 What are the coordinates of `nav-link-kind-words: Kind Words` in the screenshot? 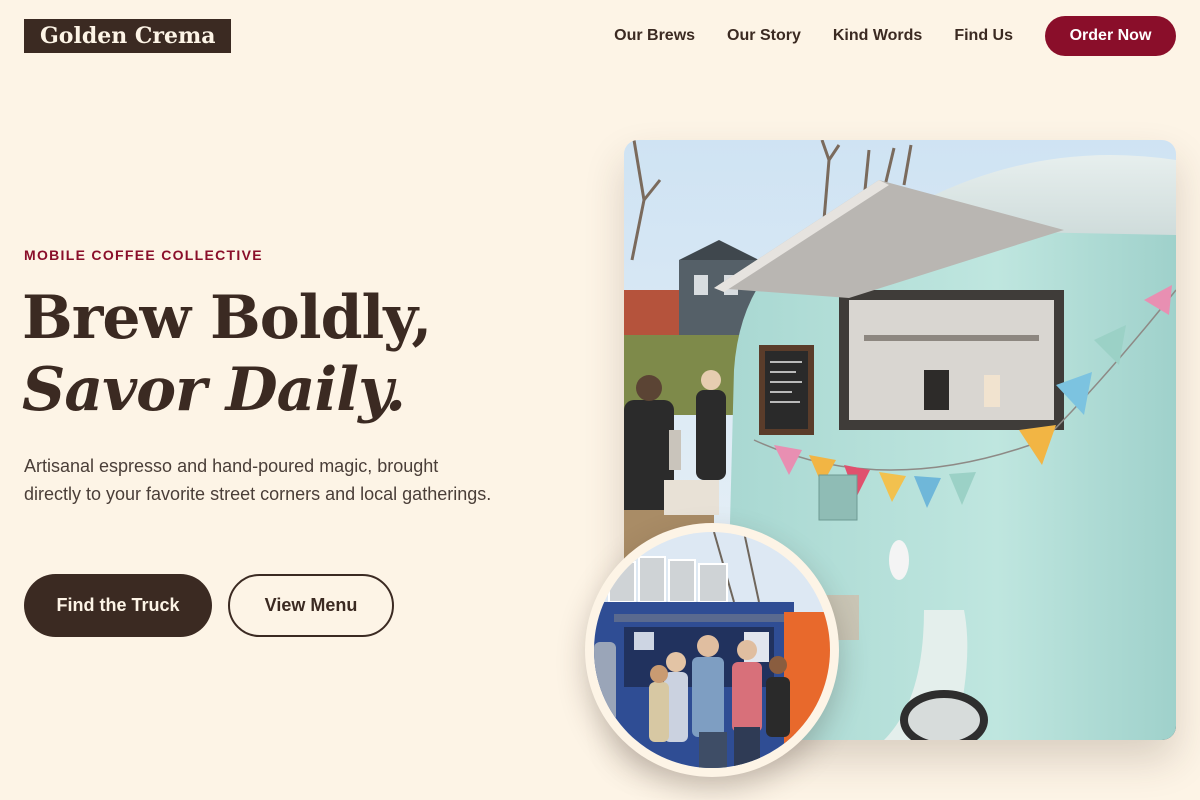 It's located at (877, 36).